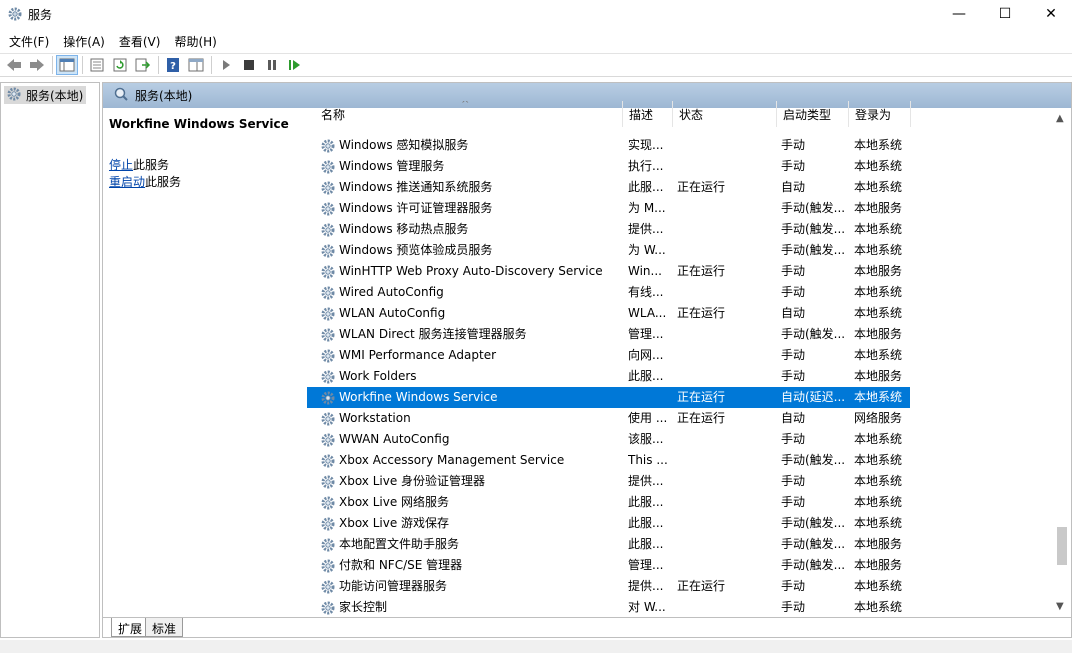 The width and height of the screenshot is (1072, 653). Describe the element at coordinates (1050, 14) in the screenshot. I see `close-button: ✕` at that location.